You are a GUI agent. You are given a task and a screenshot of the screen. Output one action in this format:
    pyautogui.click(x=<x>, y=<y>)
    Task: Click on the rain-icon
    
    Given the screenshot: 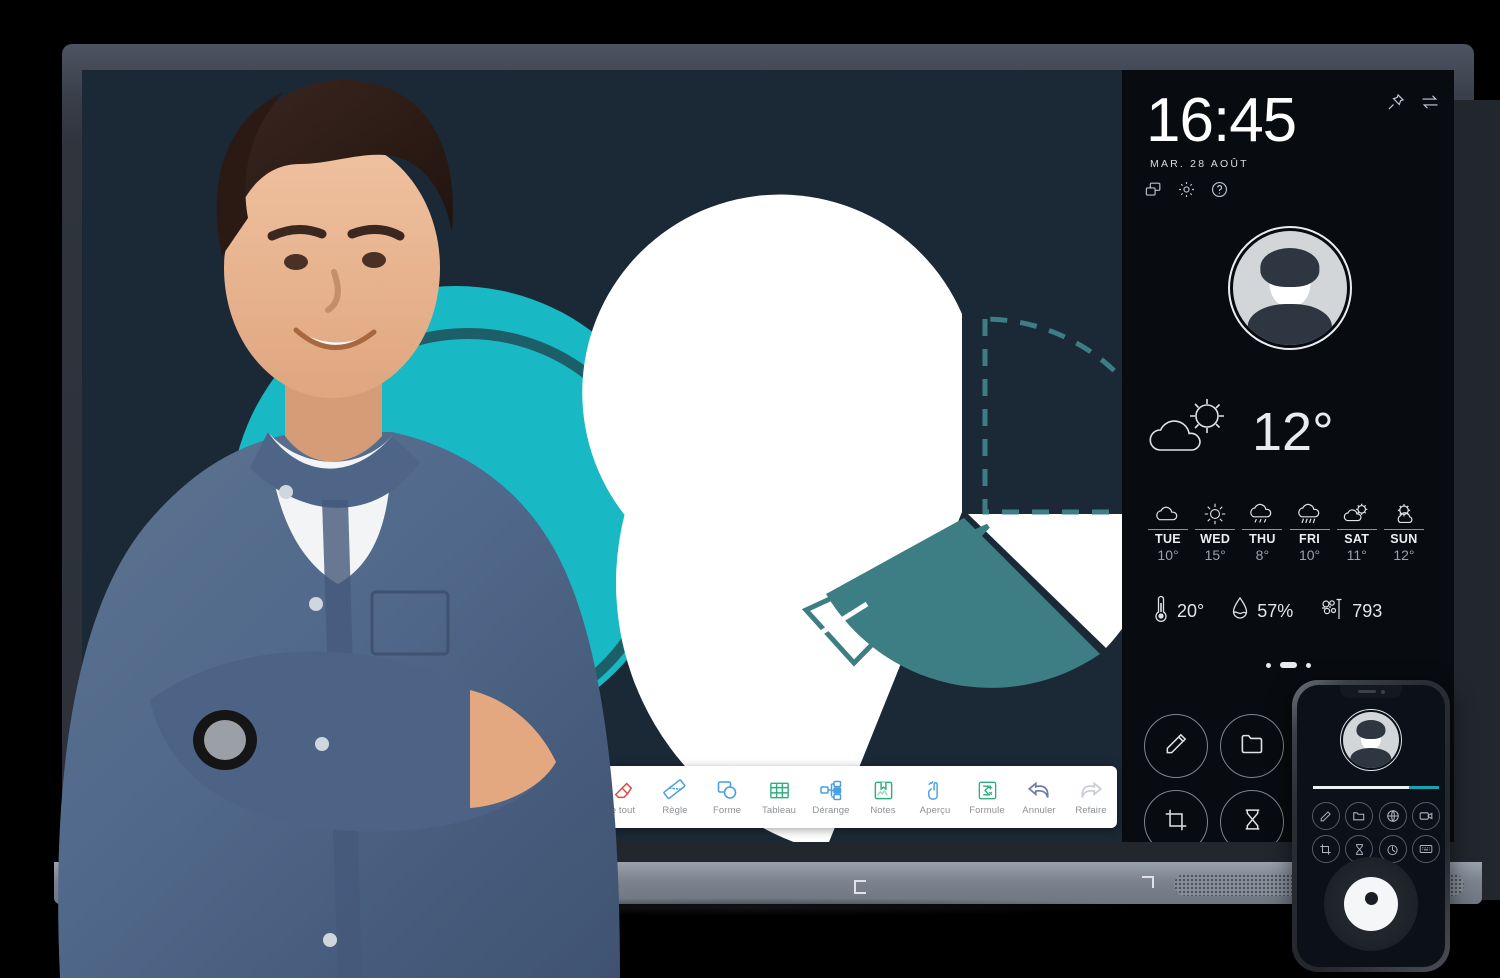 What is the action you would take?
    pyautogui.click(x=1310, y=512)
    